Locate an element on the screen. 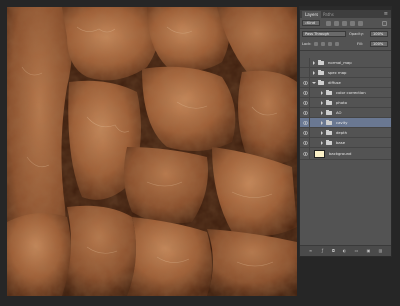  blend-mode-select: Pass Through is located at coordinates (324, 34).